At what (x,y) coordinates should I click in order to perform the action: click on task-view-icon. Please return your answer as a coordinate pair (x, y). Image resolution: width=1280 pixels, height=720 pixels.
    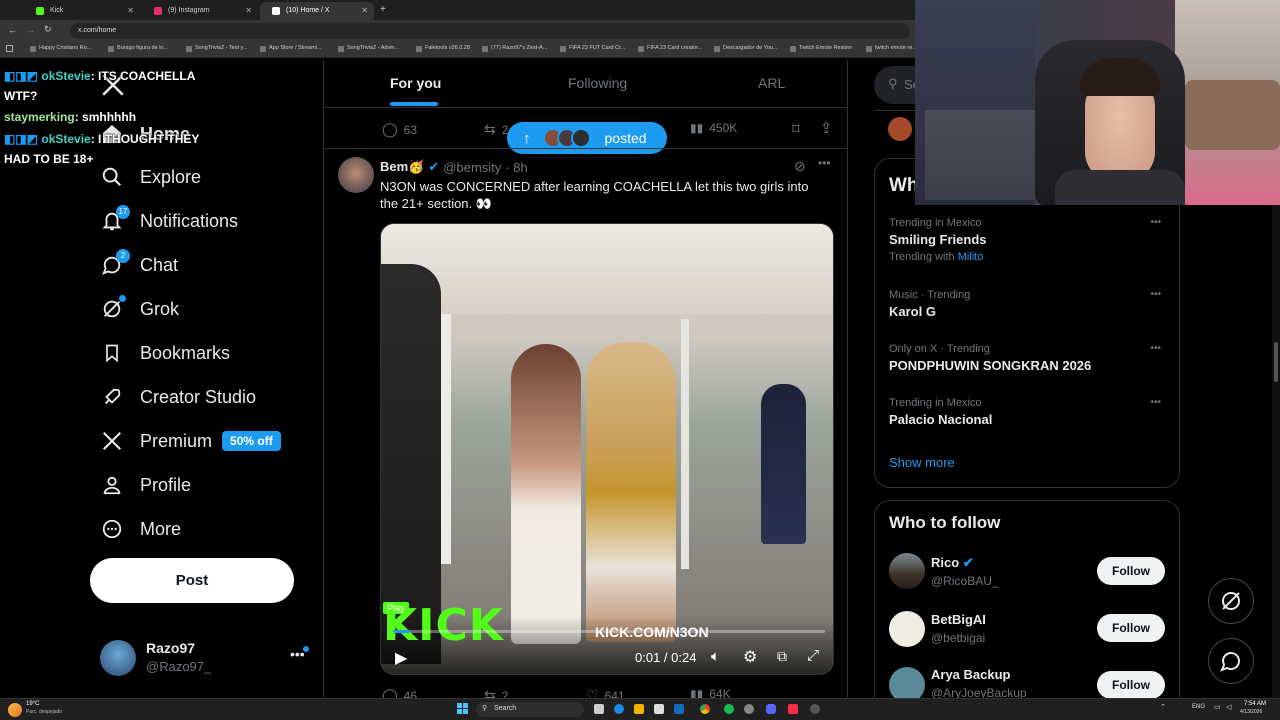
    Looking at the image, I should click on (599, 709).